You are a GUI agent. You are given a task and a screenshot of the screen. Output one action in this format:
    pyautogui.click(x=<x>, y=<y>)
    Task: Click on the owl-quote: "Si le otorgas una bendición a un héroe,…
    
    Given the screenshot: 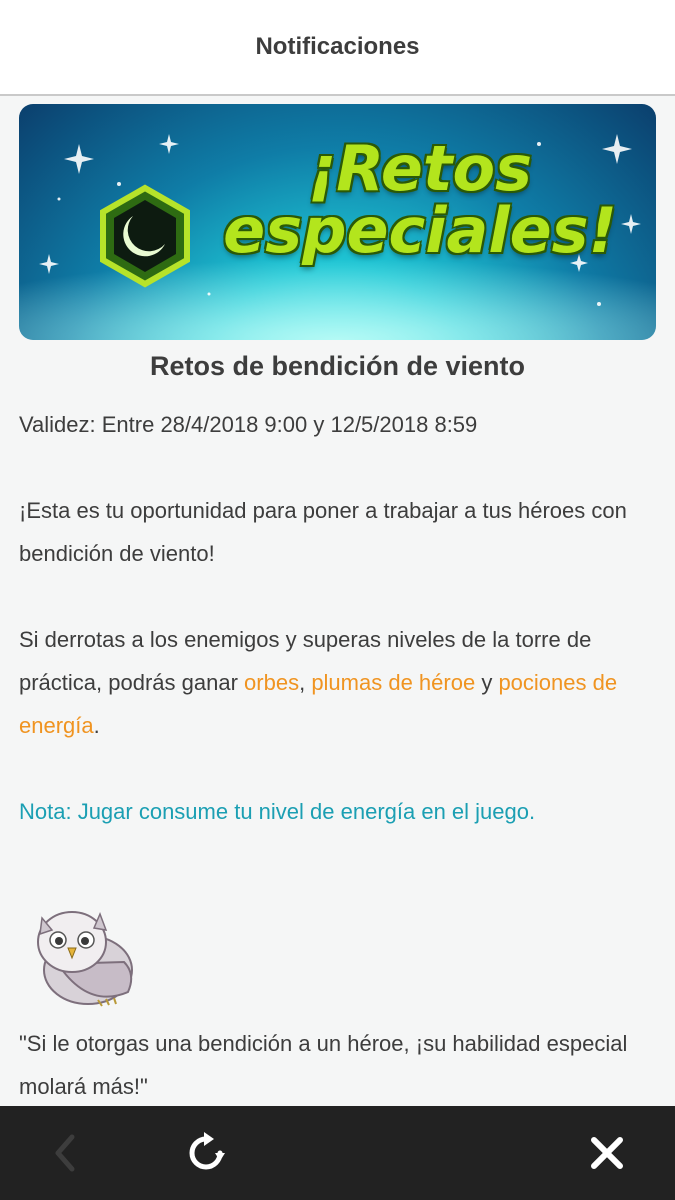 What is the action you would take?
    pyautogui.click(x=323, y=1065)
    